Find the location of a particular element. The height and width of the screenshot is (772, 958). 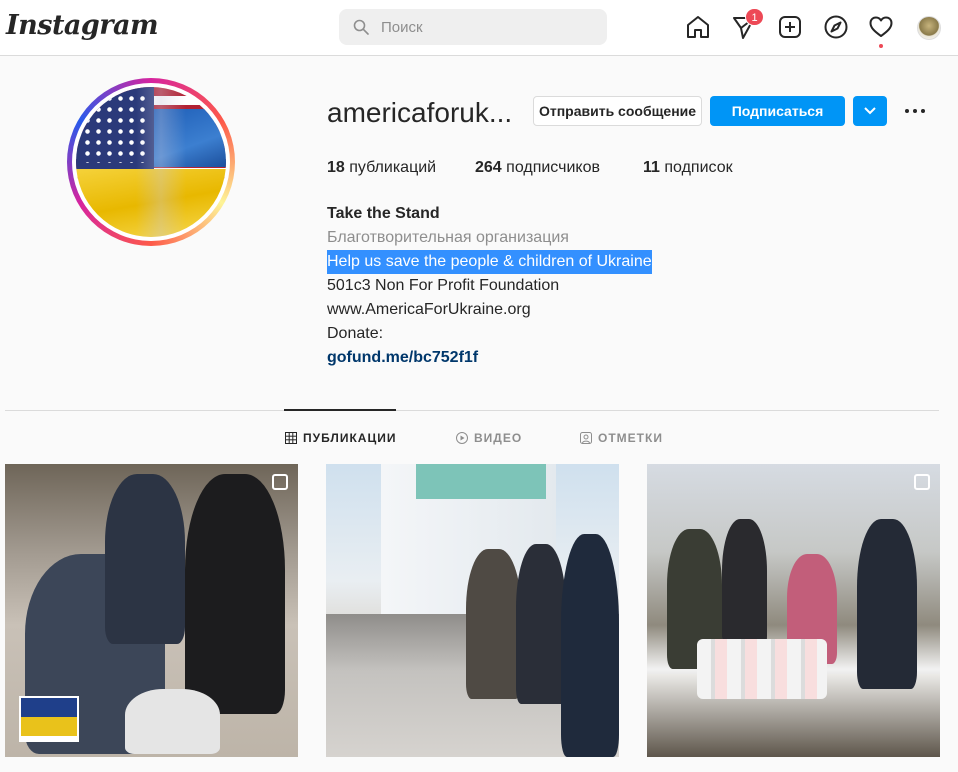

america-for-ukraine-logo is located at coordinates (49, 719).